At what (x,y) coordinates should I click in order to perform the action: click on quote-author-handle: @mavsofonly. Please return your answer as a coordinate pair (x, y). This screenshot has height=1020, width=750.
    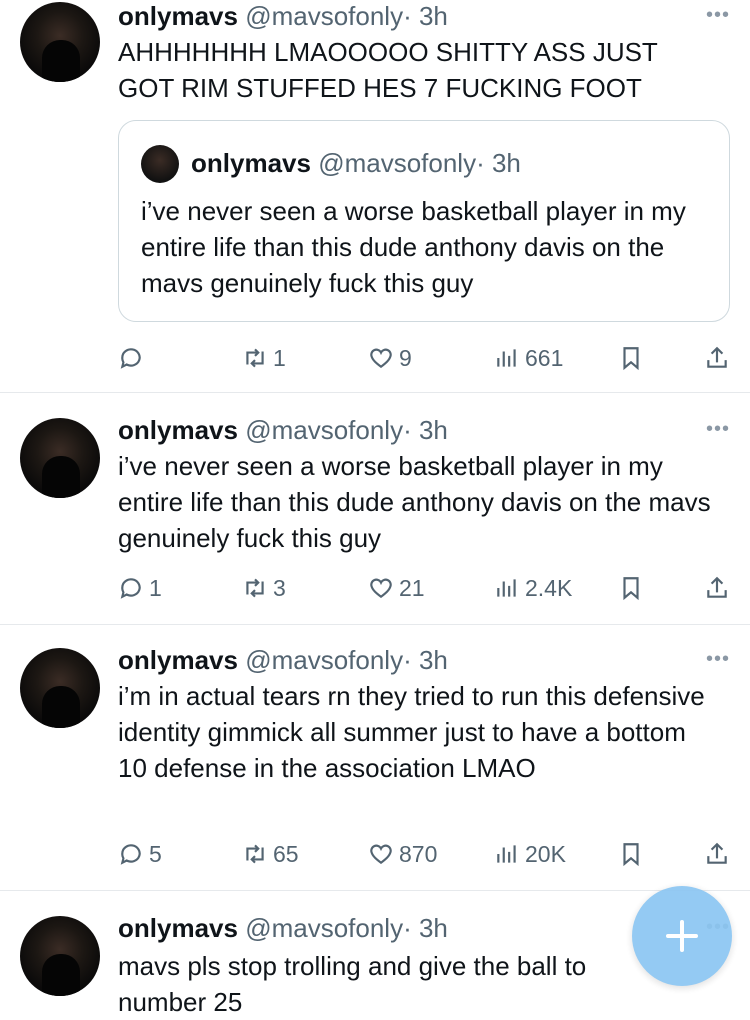
    Looking at the image, I should click on (397, 163).